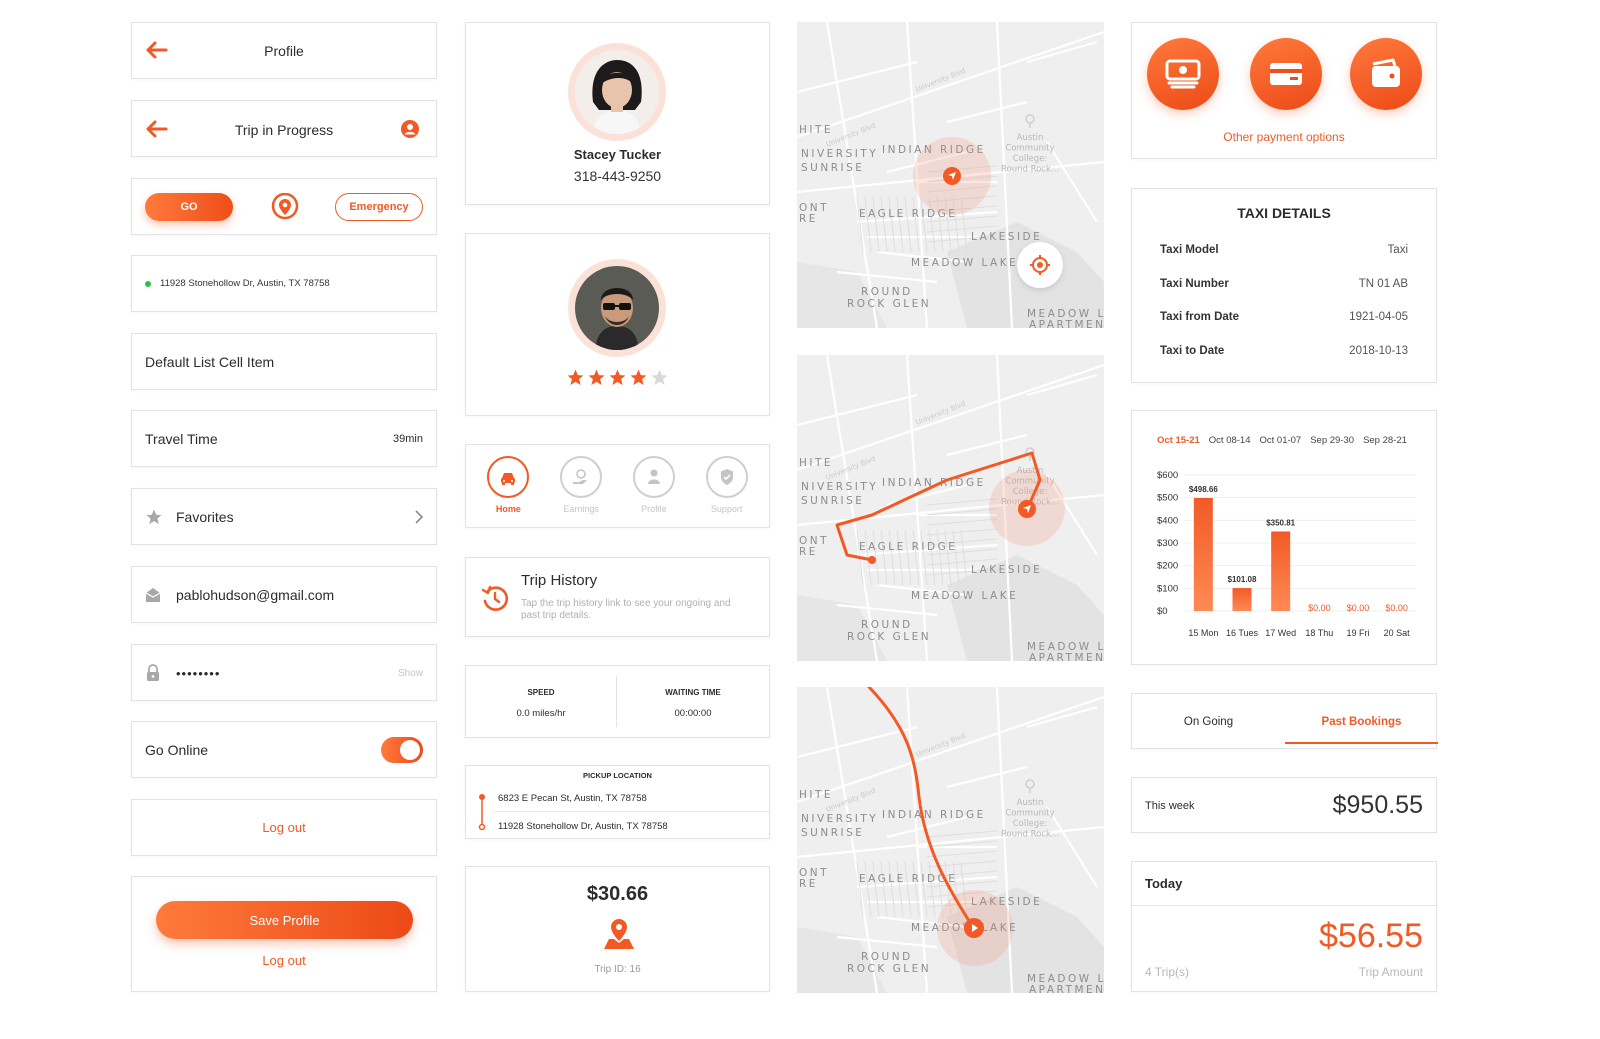 The image size is (1600, 1039). Describe the element at coordinates (1029, 149) in the screenshot. I see `svg-text: Community` at that location.